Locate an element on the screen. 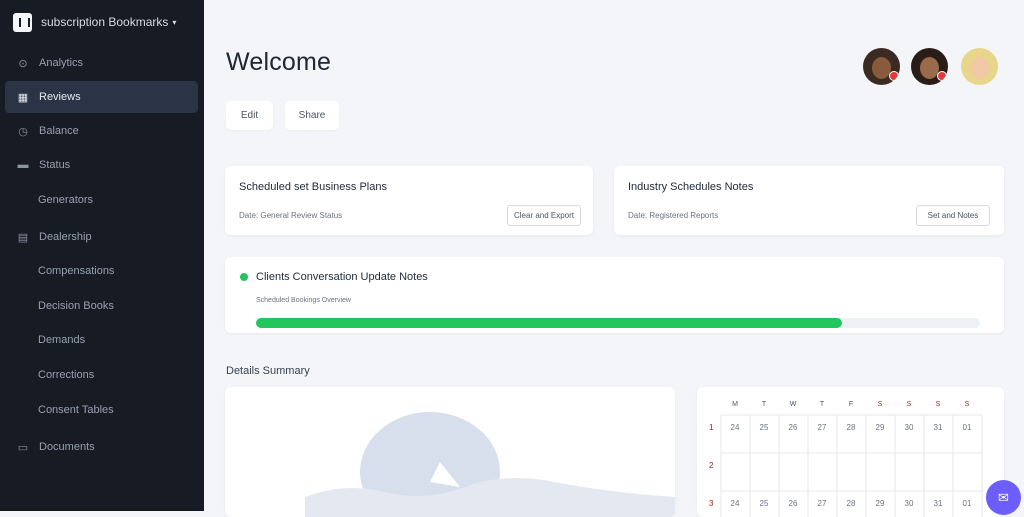 This screenshot has height=517, width=1024. sidebar-item-corrections: Corrections is located at coordinates (118, 375).